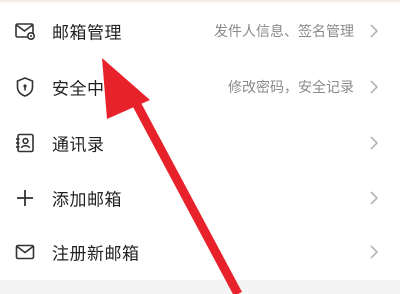 This screenshot has height=294, width=400. I want to click on shield-lock-icon, so click(25, 87).